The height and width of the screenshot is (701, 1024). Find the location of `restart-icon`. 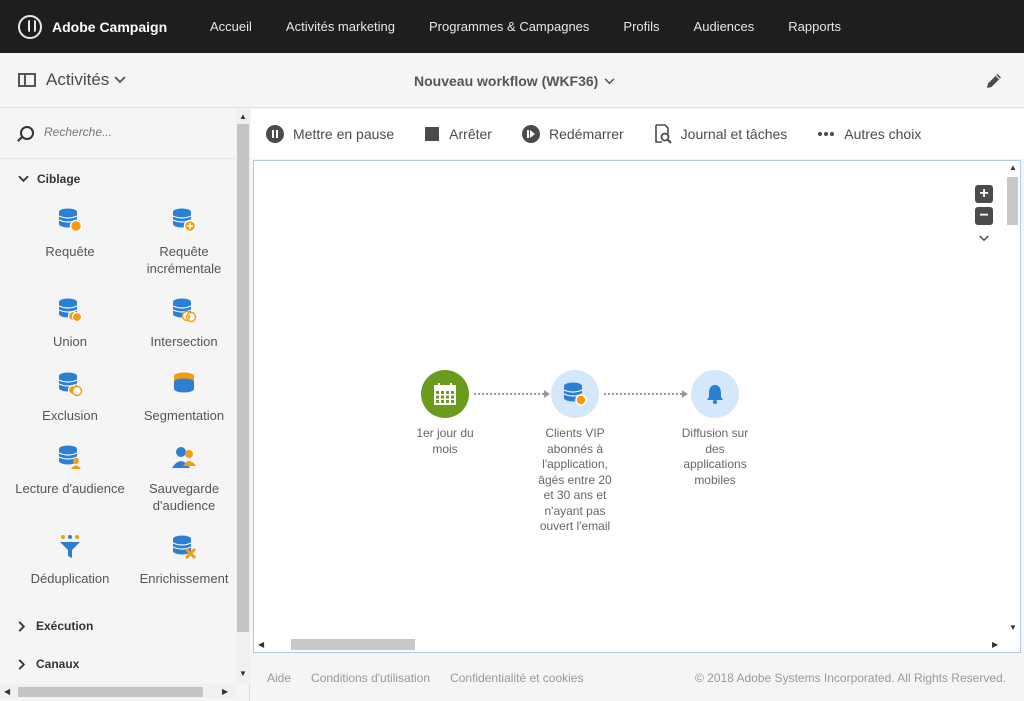

restart-icon is located at coordinates (530, 134).